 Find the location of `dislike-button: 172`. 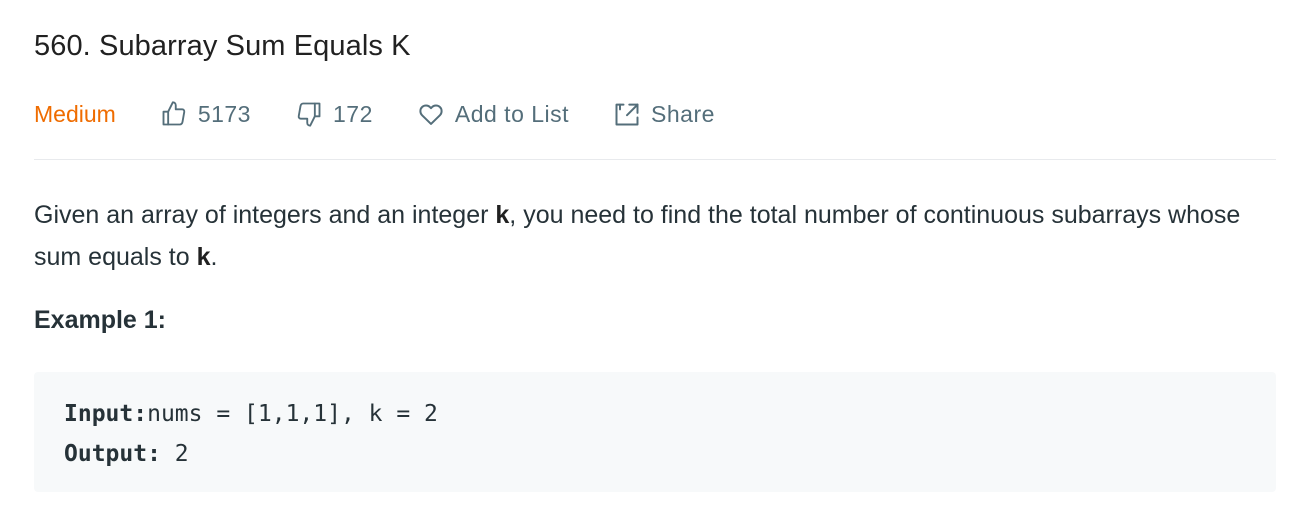

dislike-button: 172 is located at coordinates (334, 114).